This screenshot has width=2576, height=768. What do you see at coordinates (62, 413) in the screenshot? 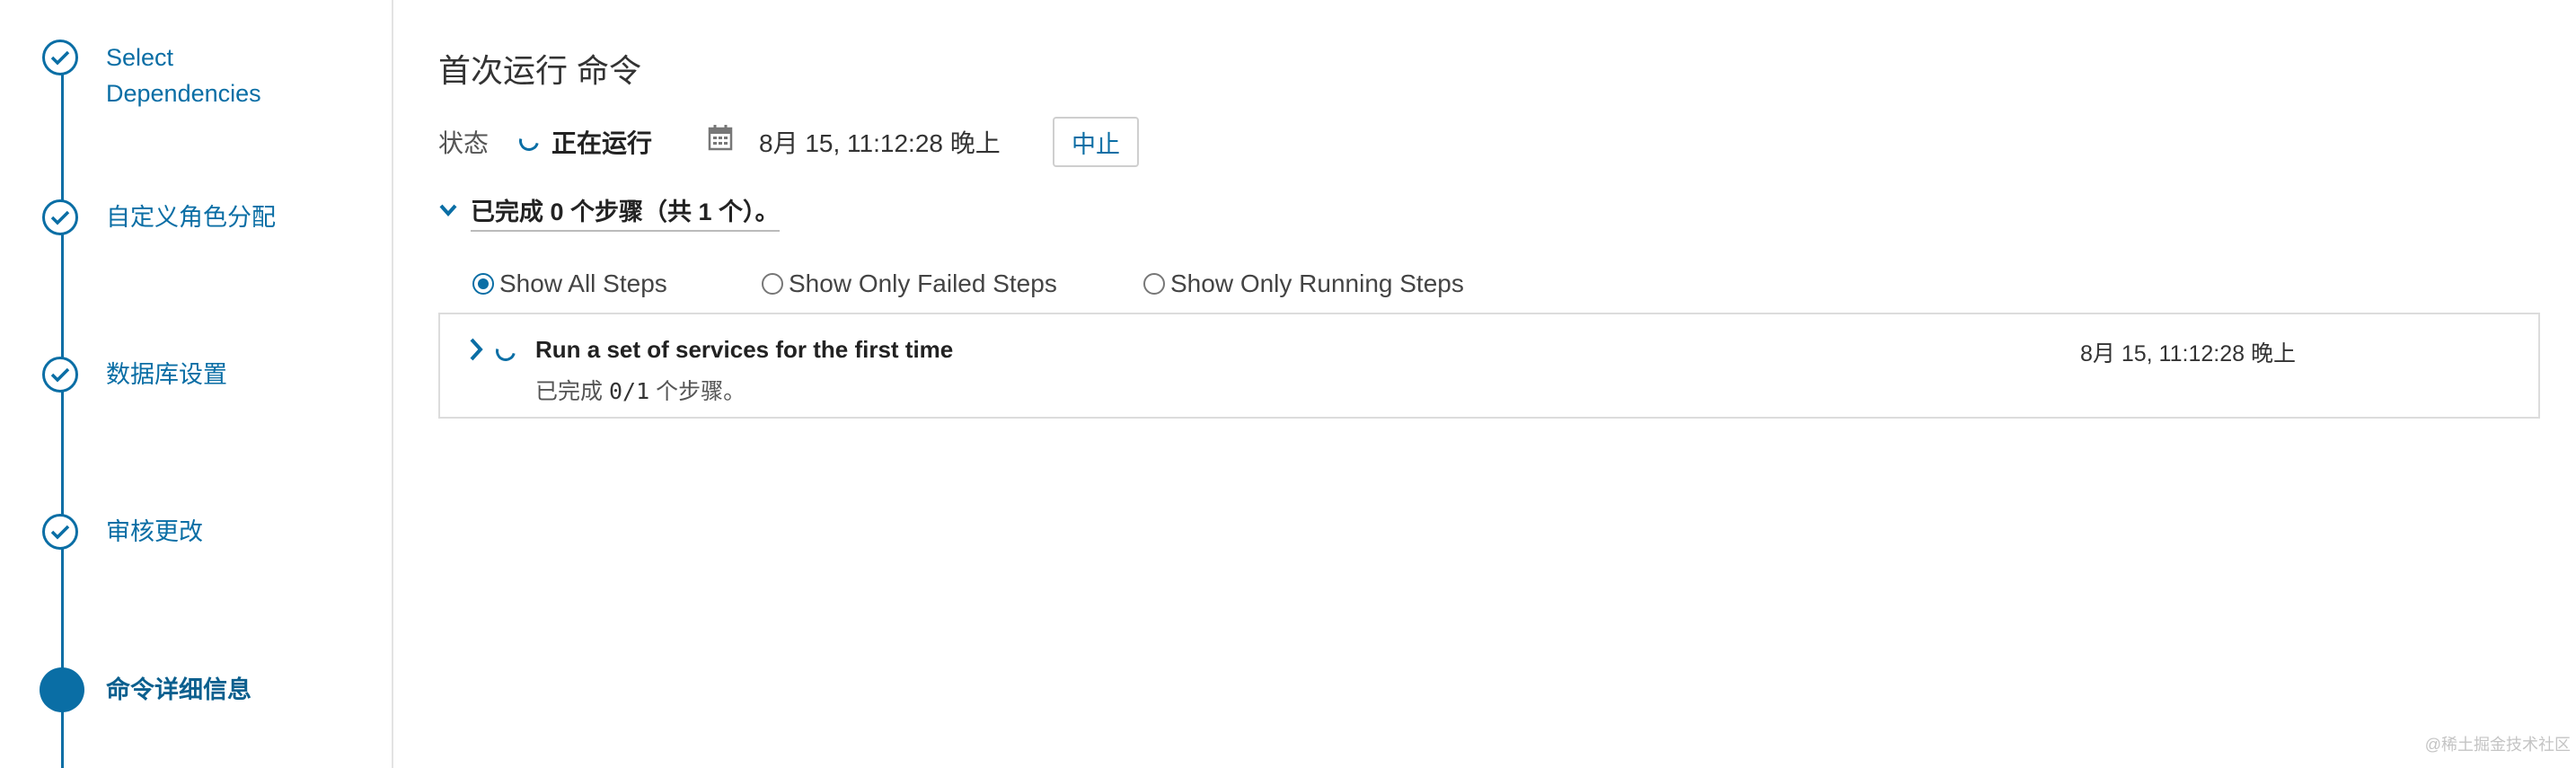
I see `wizard-progress-line` at bounding box center [62, 413].